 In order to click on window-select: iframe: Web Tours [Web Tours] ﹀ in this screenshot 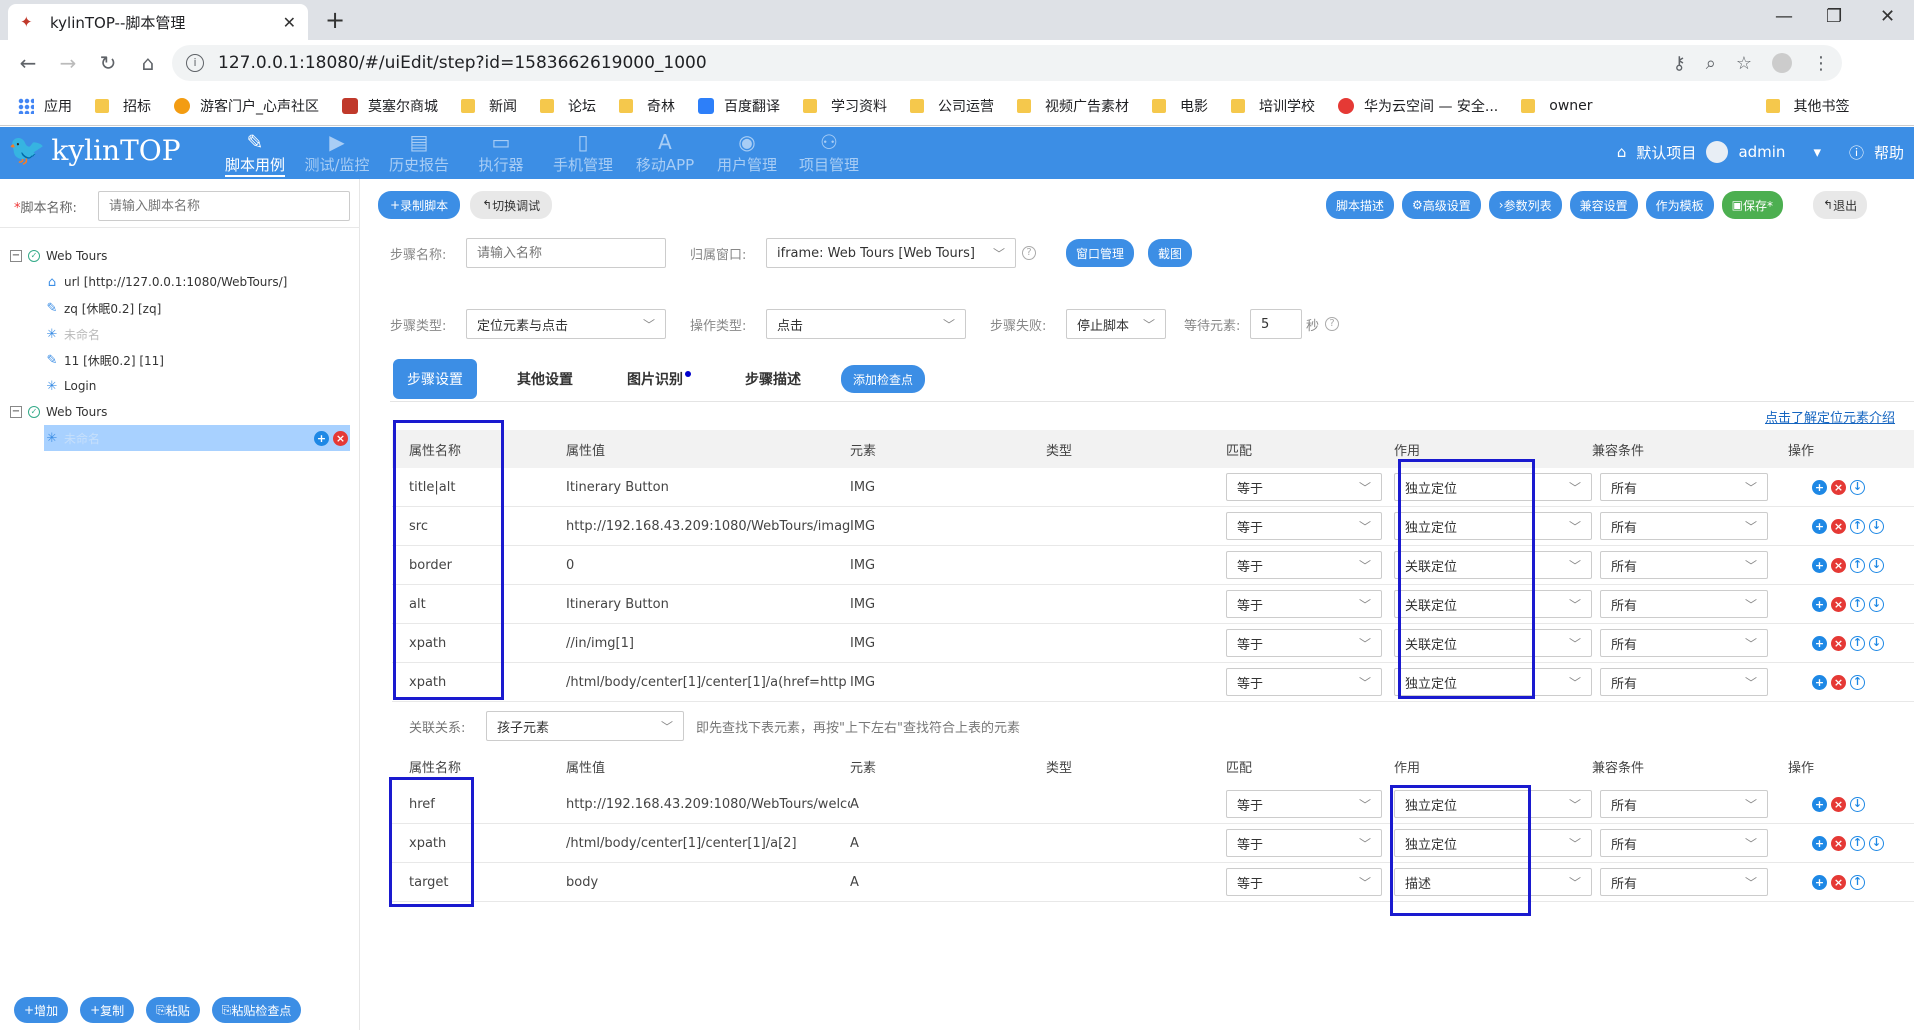, I will do `click(891, 253)`.